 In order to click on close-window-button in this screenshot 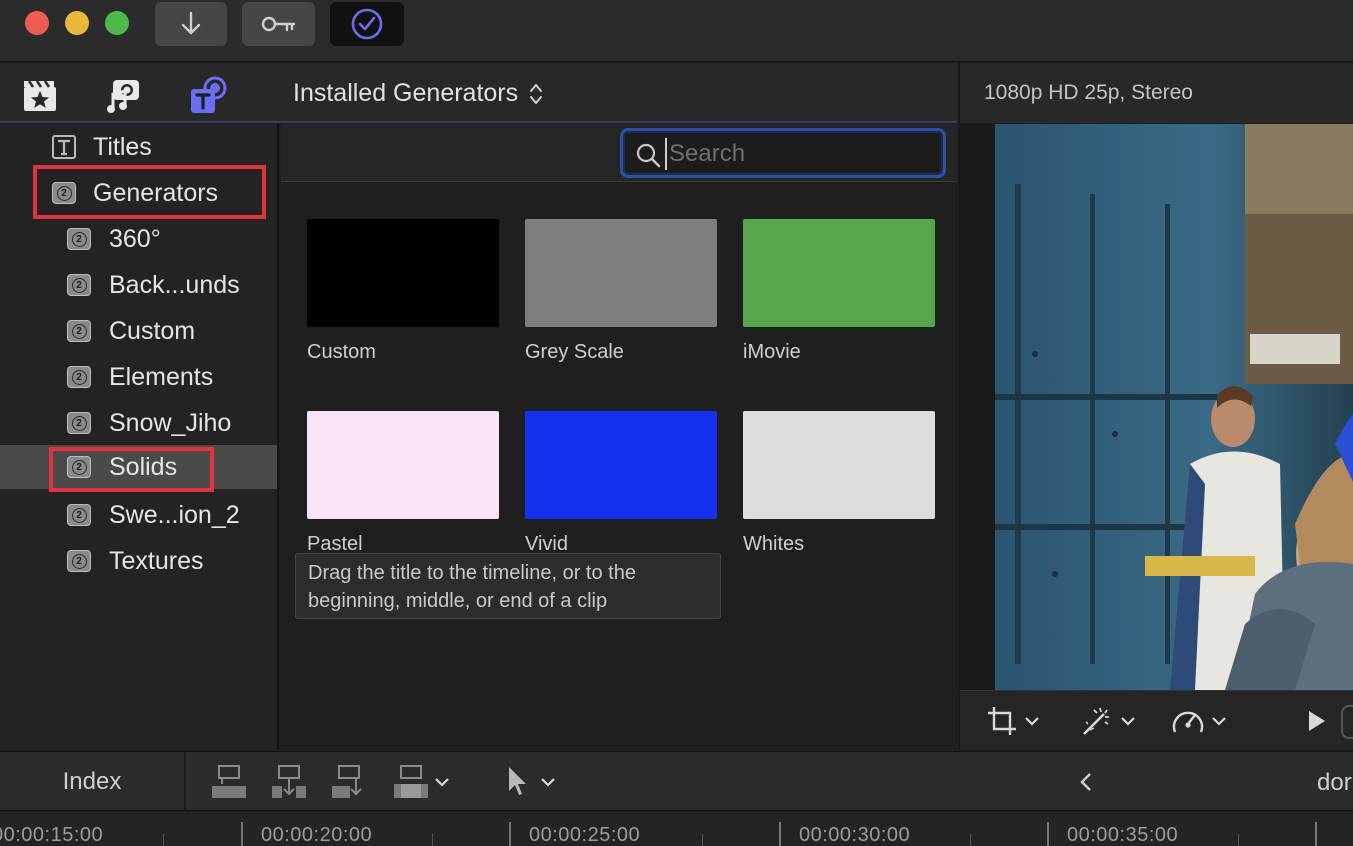, I will do `click(37, 23)`.